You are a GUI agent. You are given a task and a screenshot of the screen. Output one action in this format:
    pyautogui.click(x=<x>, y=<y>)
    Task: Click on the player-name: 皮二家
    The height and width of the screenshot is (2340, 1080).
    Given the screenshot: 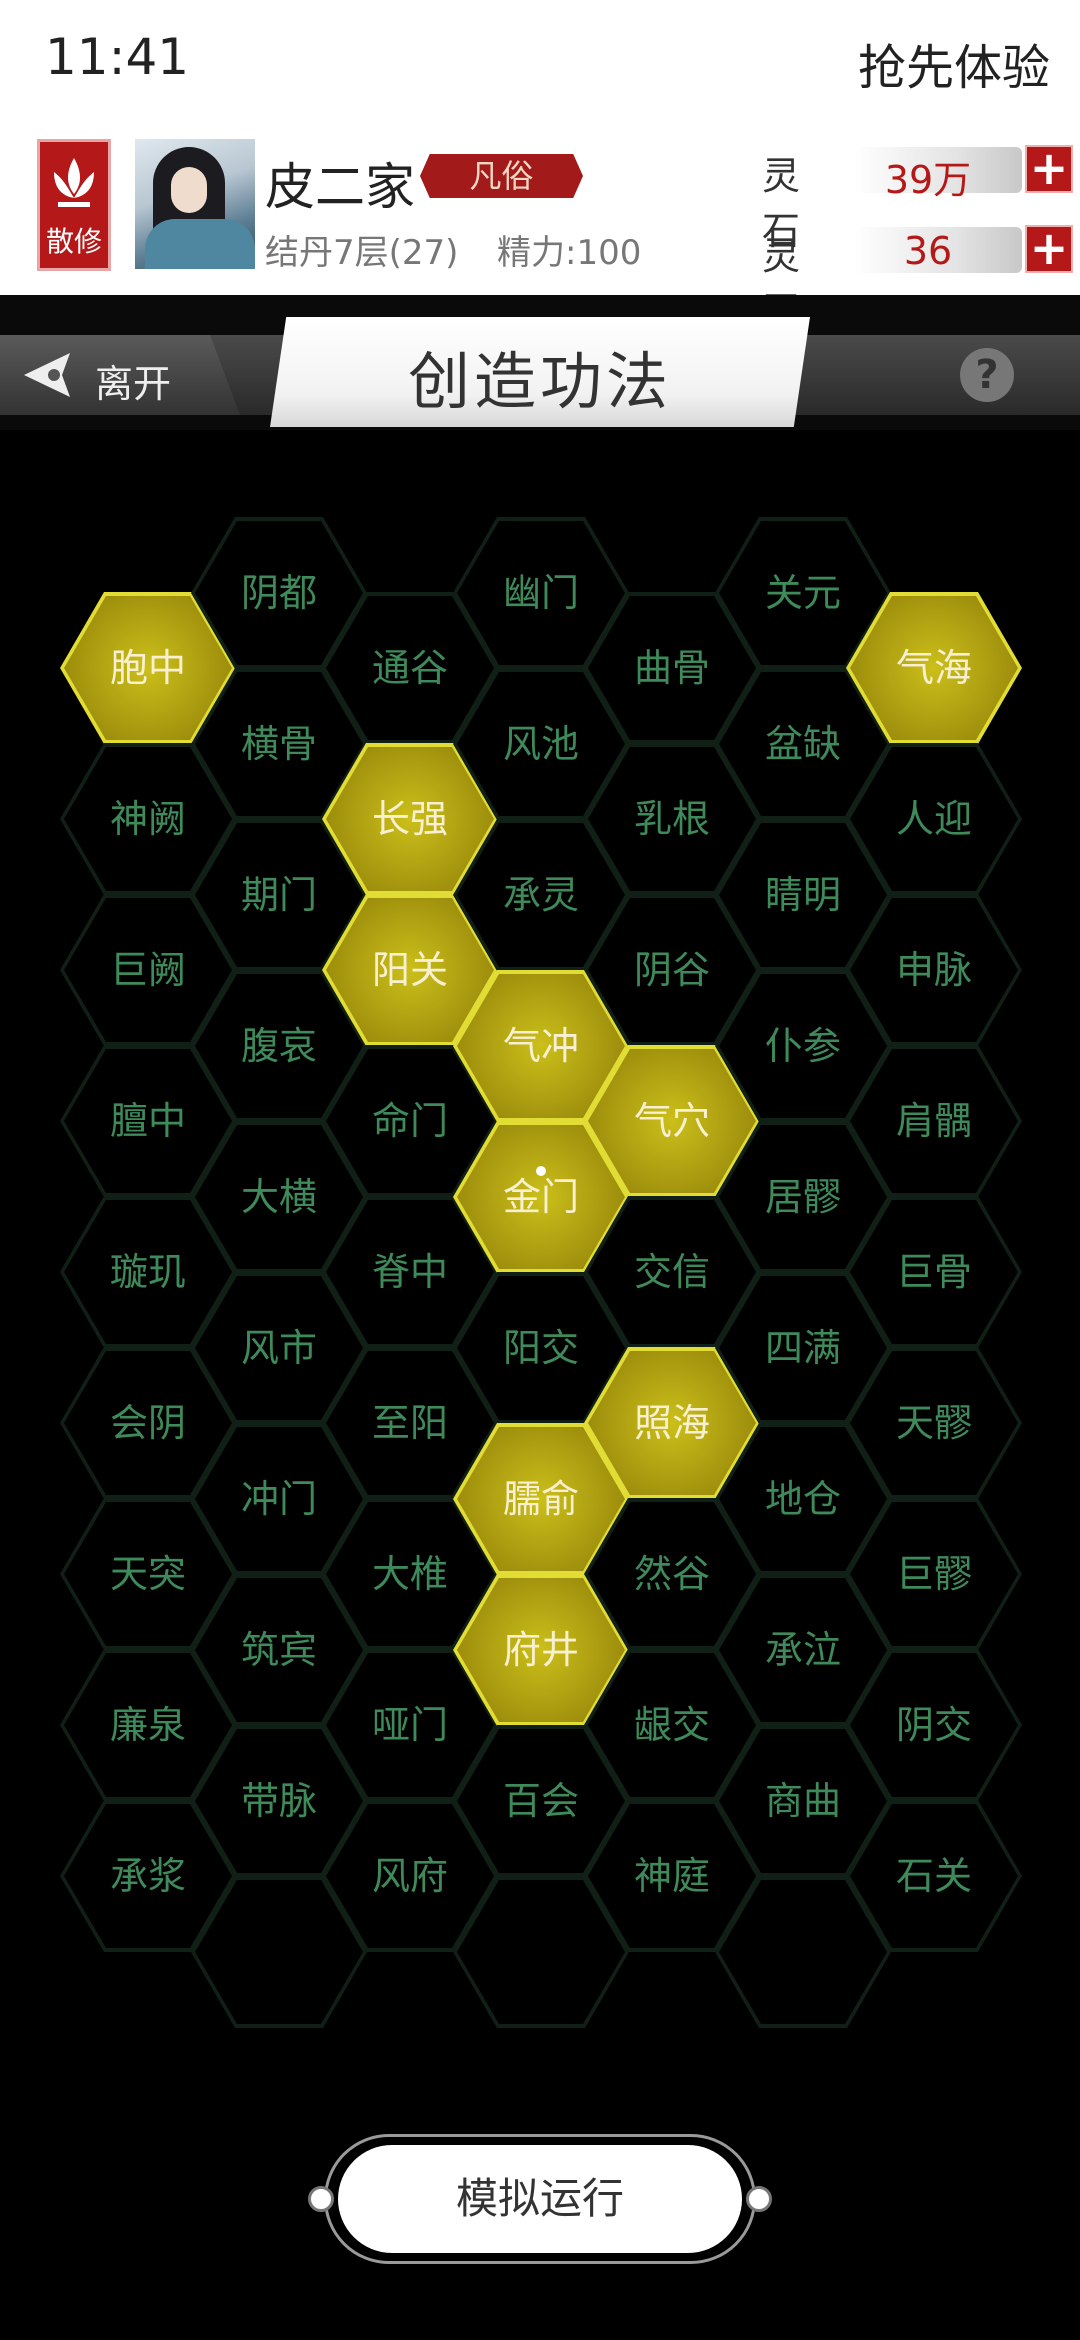 What is the action you would take?
    pyautogui.click(x=340, y=187)
    